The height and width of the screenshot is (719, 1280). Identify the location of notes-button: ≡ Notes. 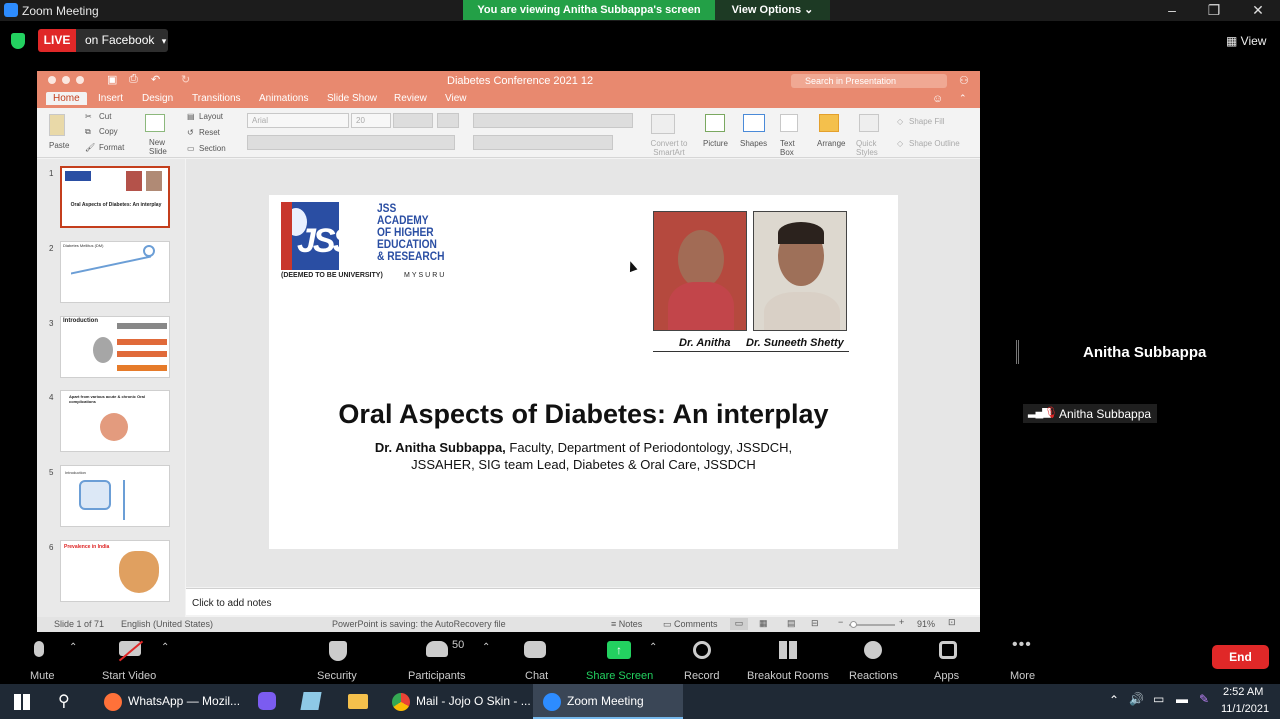
(626, 624).